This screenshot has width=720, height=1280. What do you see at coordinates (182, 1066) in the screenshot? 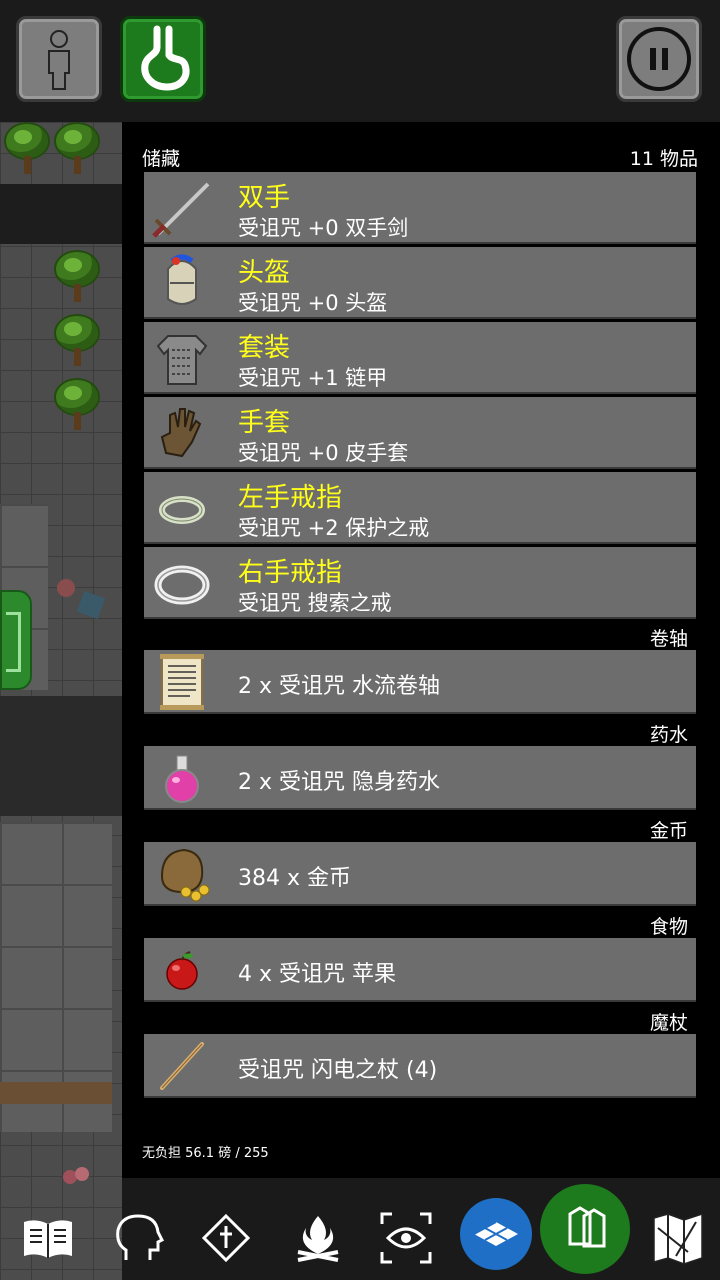
I see `wand-icon` at bounding box center [182, 1066].